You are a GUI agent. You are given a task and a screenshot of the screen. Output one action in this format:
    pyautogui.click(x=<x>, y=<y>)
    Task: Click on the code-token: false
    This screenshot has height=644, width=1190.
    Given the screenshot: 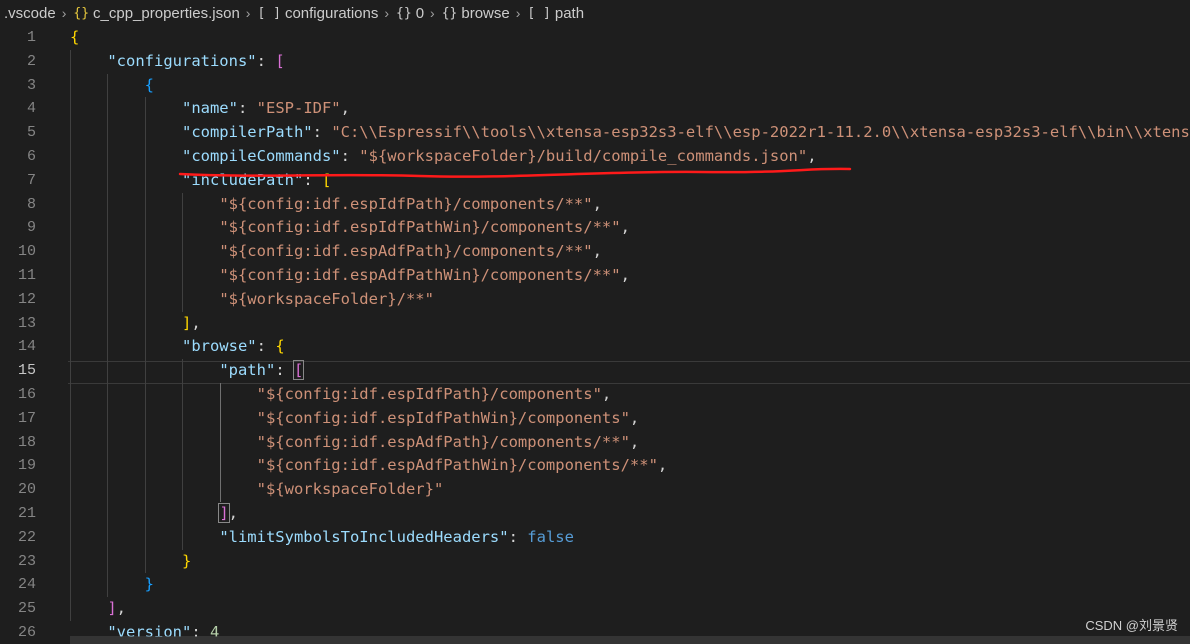 What is the action you would take?
    pyautogui.click(x=550, y=536)
    